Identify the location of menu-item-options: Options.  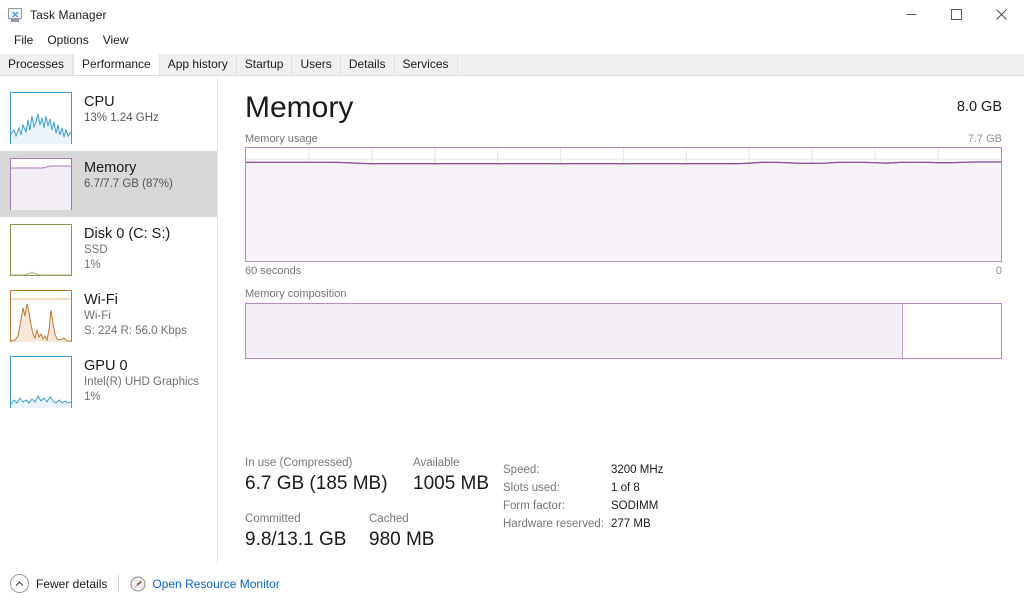
(67, 40).